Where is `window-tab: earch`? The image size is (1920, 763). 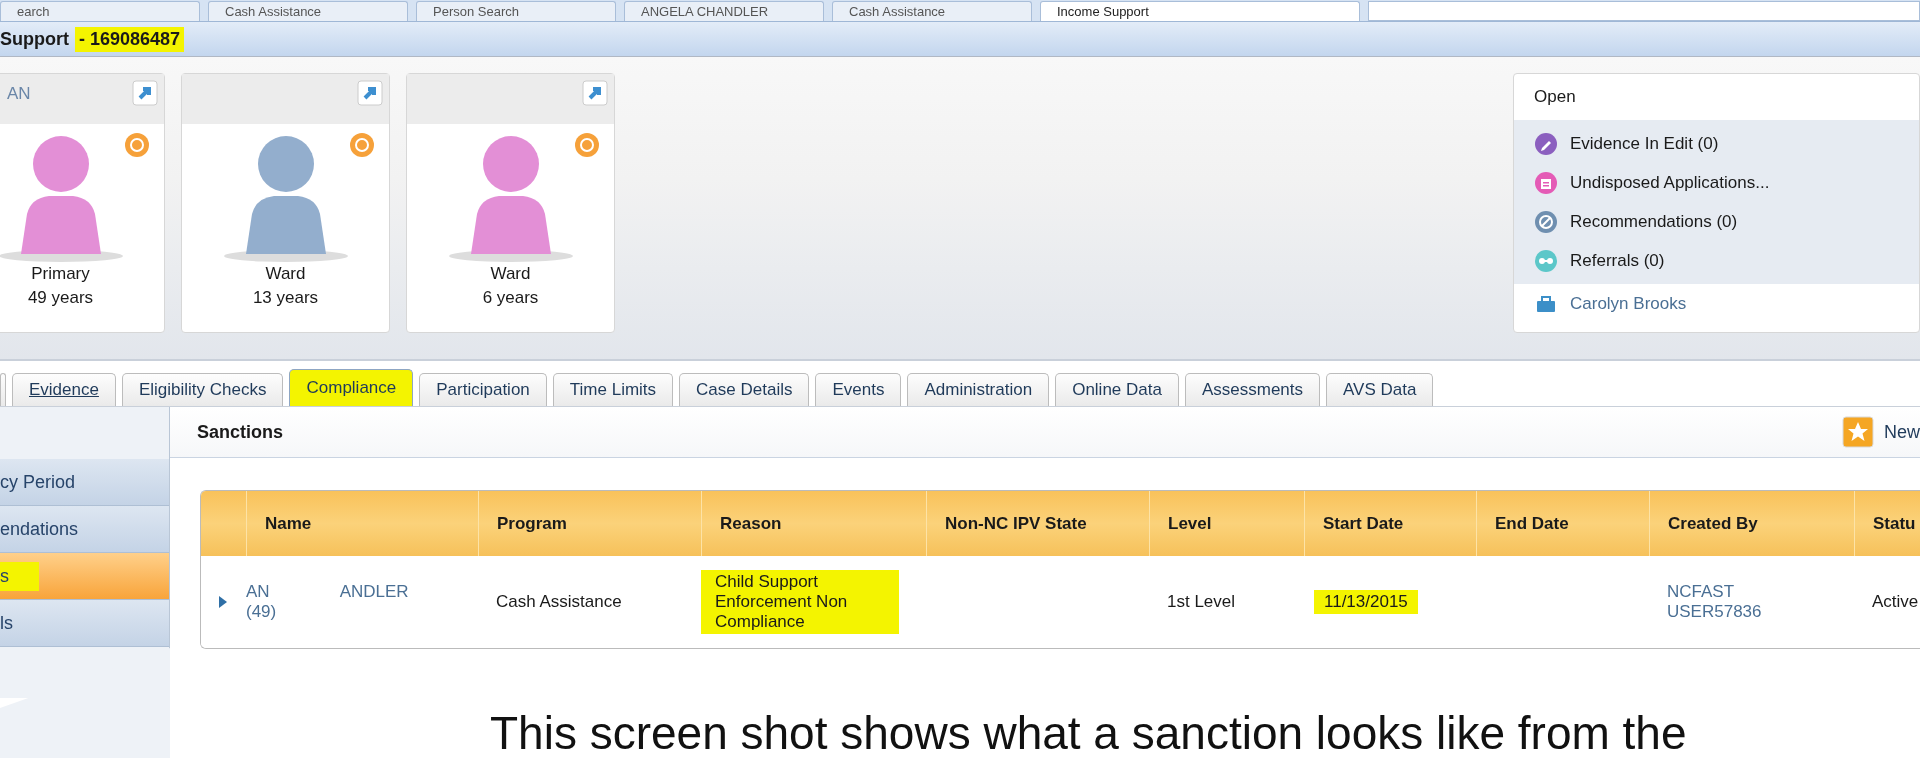 window-tab: earch is located at coordinates (100, 11).